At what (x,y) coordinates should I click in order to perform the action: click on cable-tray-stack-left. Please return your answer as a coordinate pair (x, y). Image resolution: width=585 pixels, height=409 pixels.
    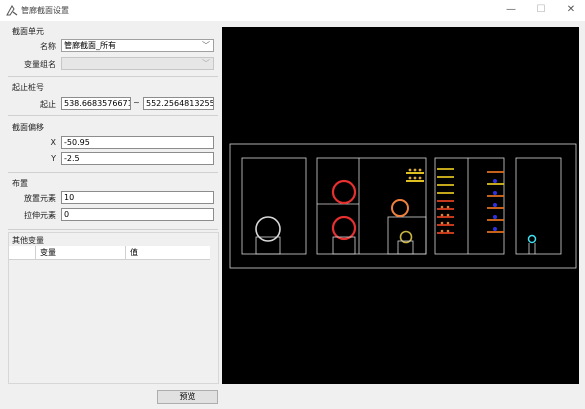
    Looking at the image, I should click on (445, 201).